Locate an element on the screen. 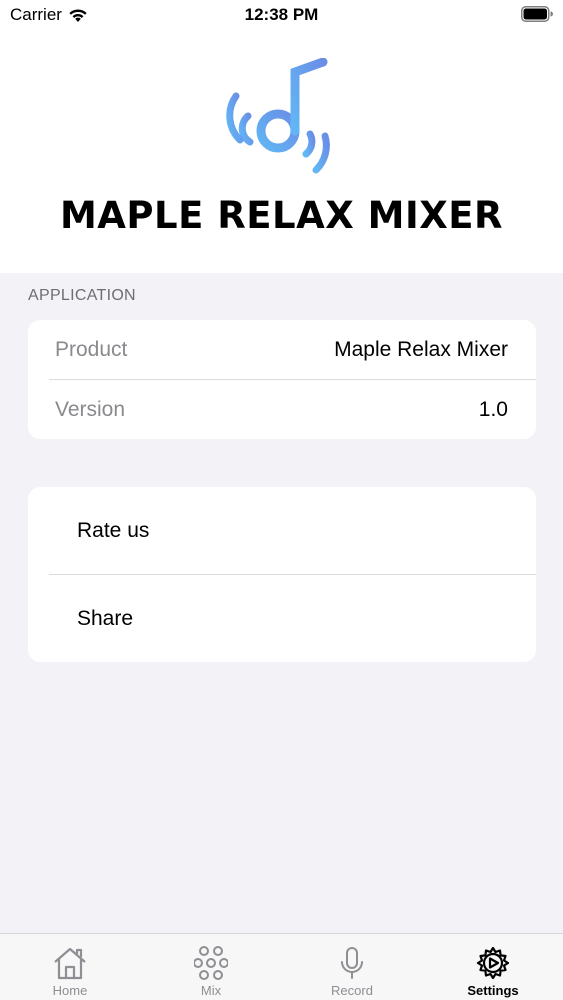 The height and width of the screenshot is (1000, 563). tab-mix: Mix is located at coordinates (211, 967).